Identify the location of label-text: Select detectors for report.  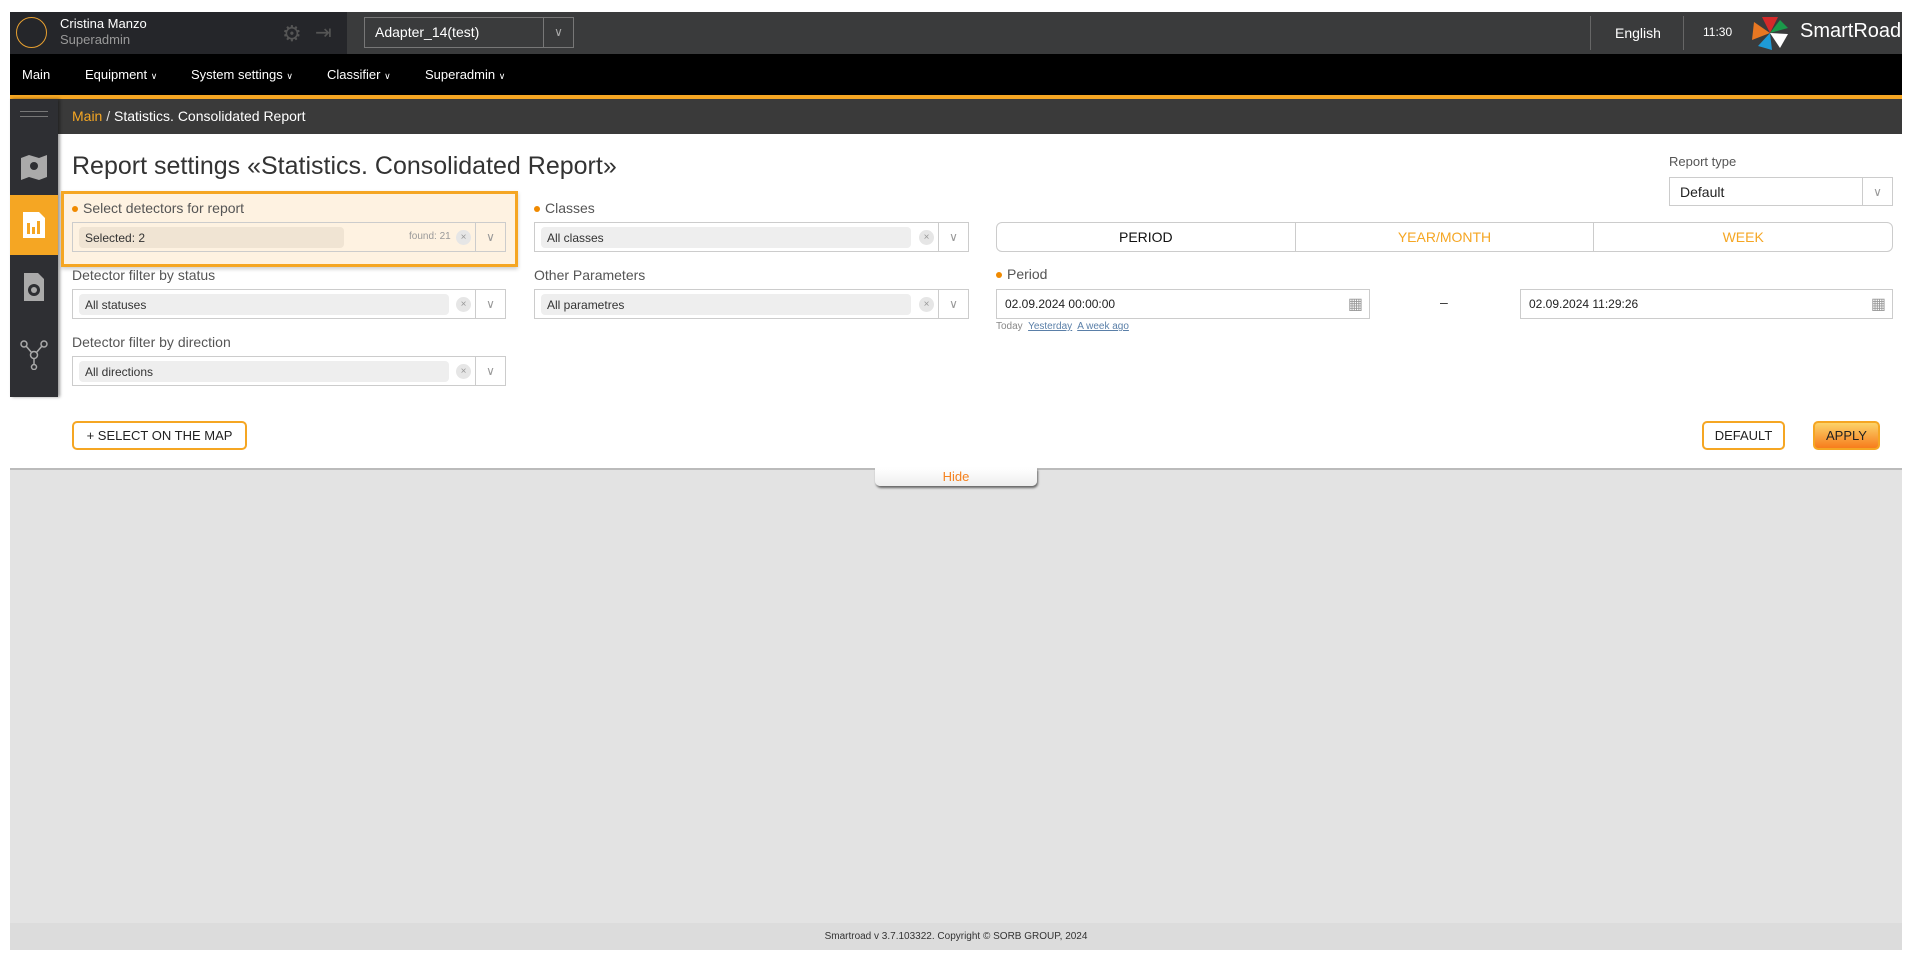
(164, 208).